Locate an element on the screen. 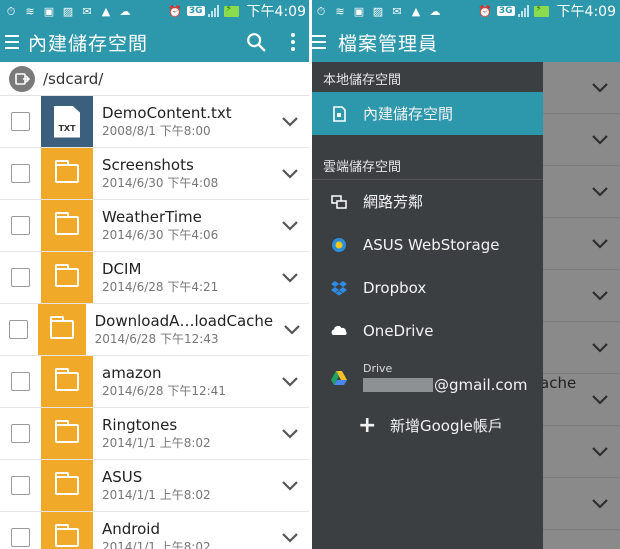 This screenshot has height=549, width=620. onedrive-icon is located at coordinates (339, 331).